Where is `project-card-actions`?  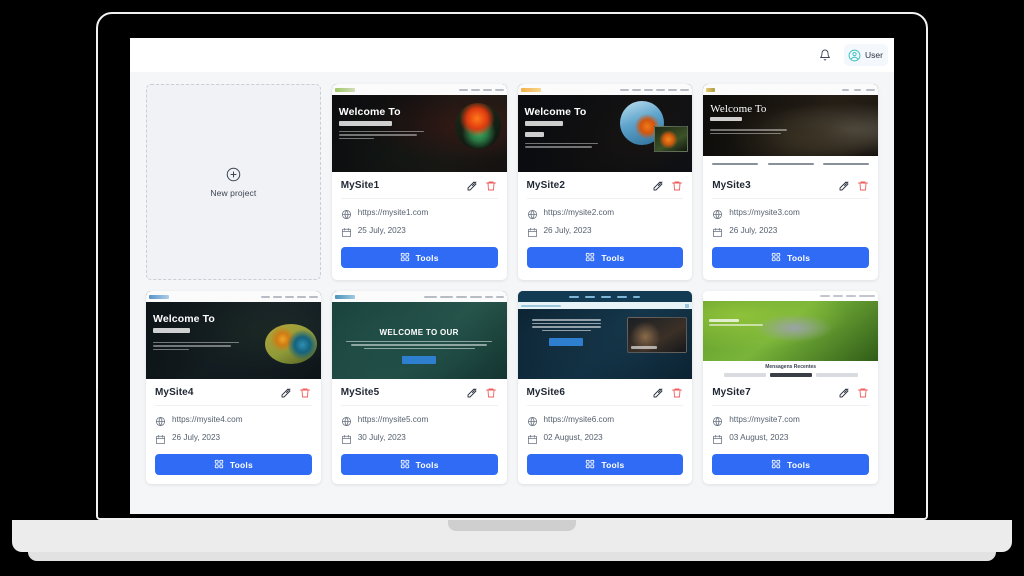 project-card-actions is located at coordinates (667, 185).